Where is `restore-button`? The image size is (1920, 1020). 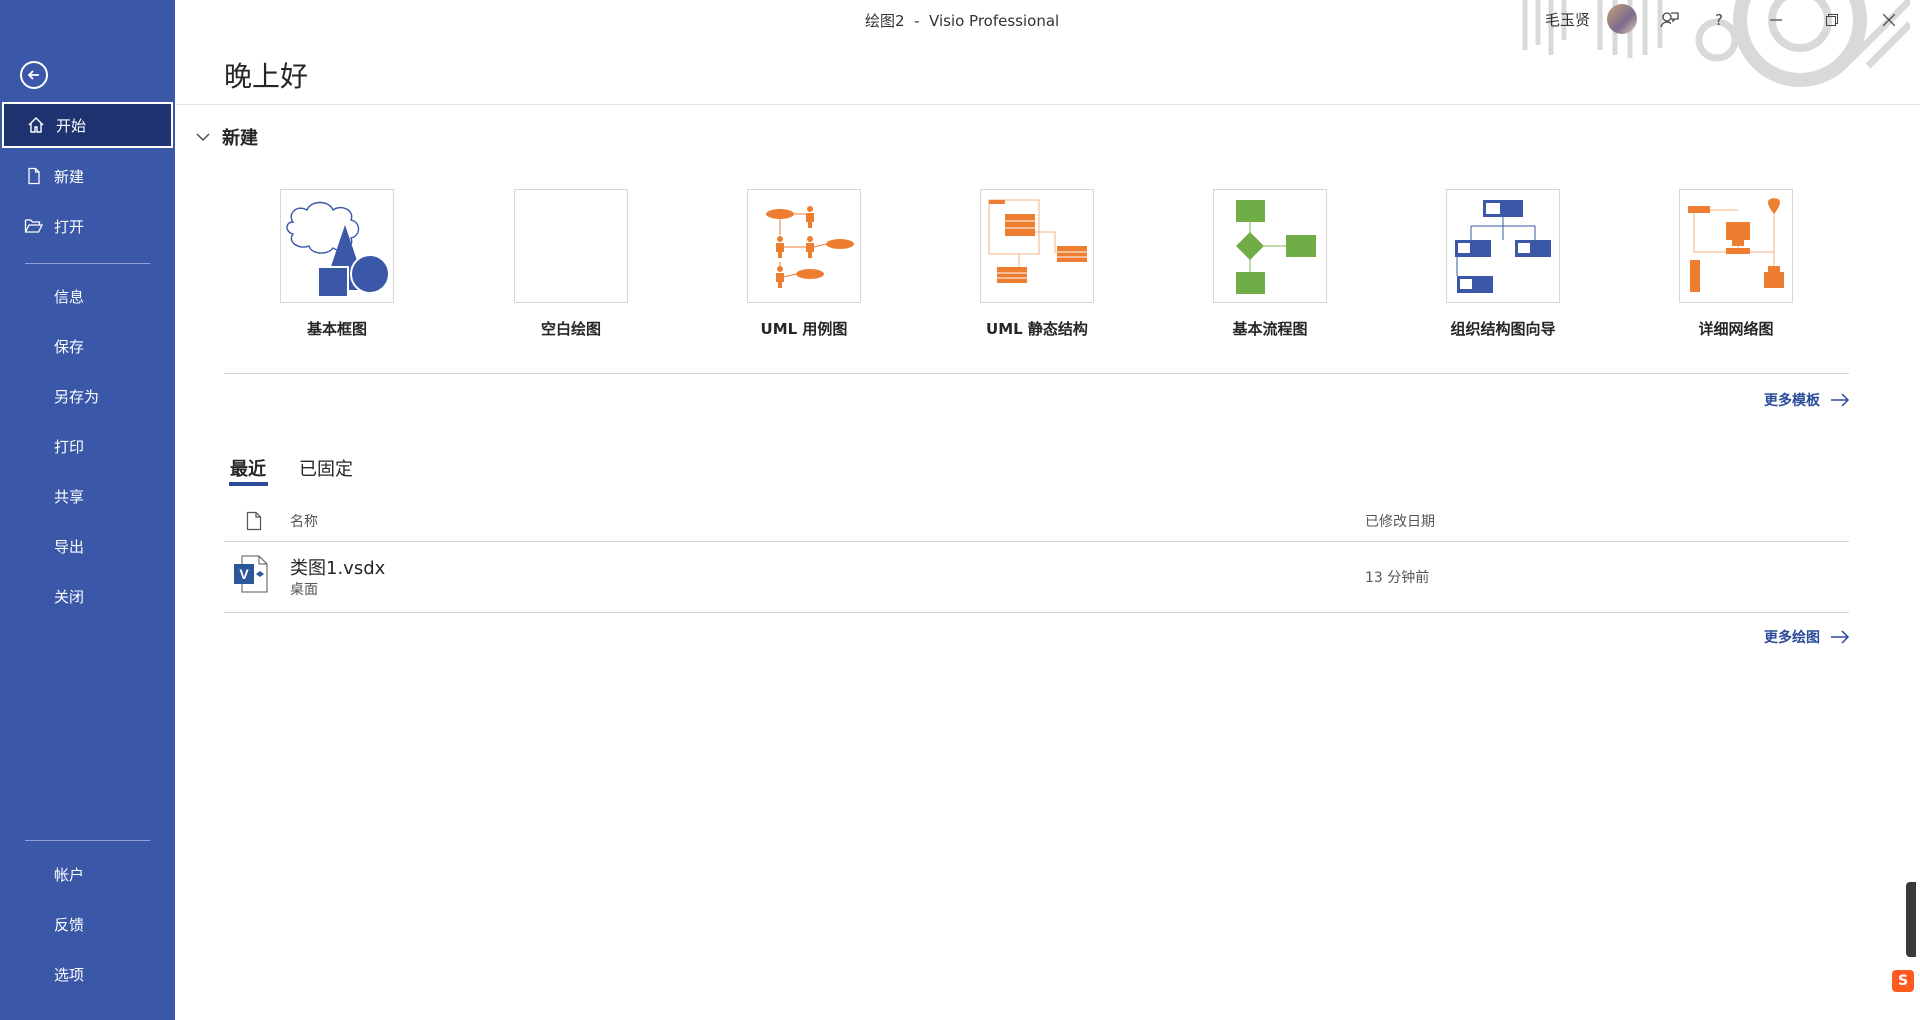 restore-button is located at coordinates (1832, 20).